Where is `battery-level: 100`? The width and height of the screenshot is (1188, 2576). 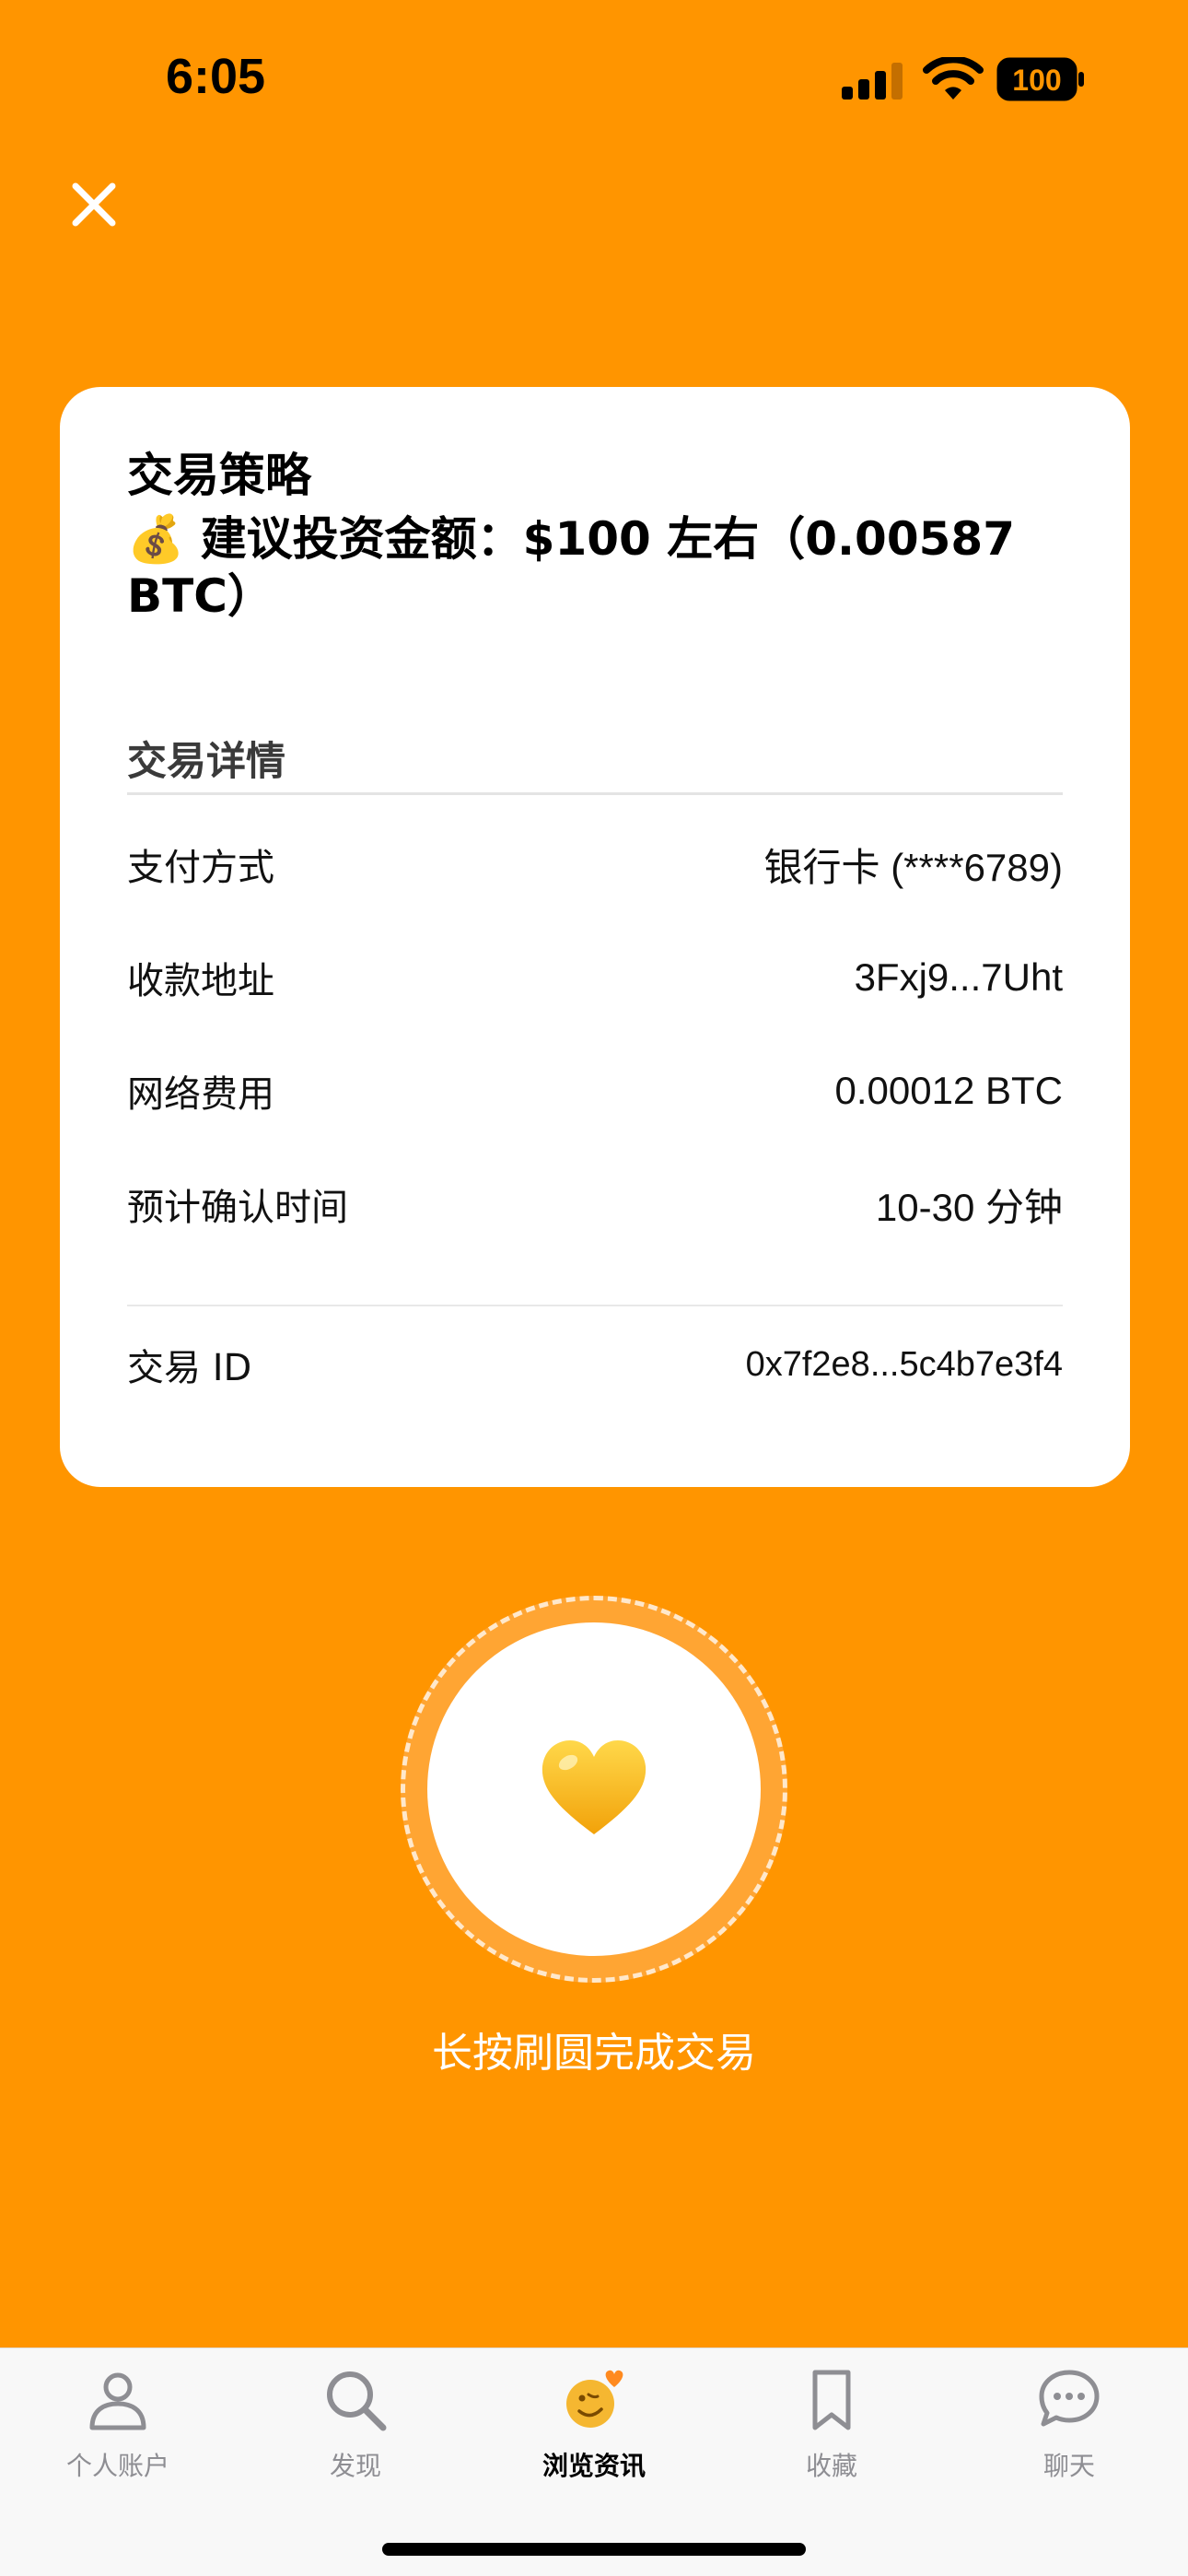 battery-level: 100 is located at coordinates (1036, 80).